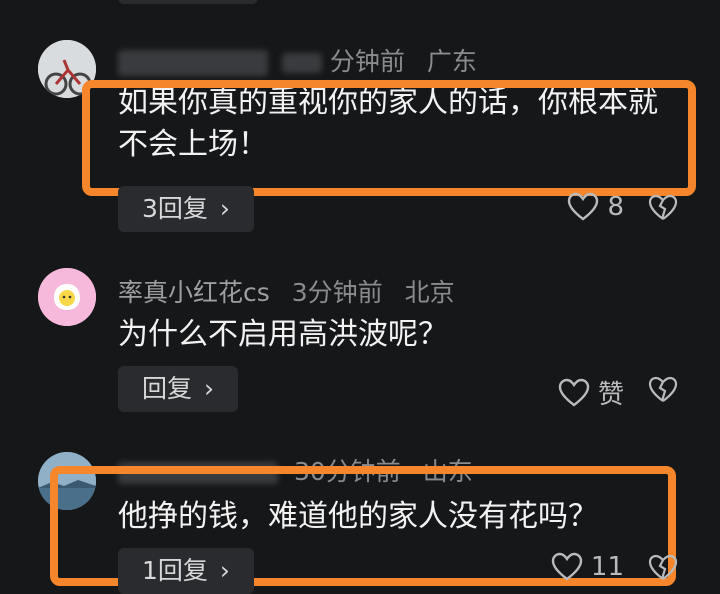  I want to click on like-button: 赞, so click(591, 392).